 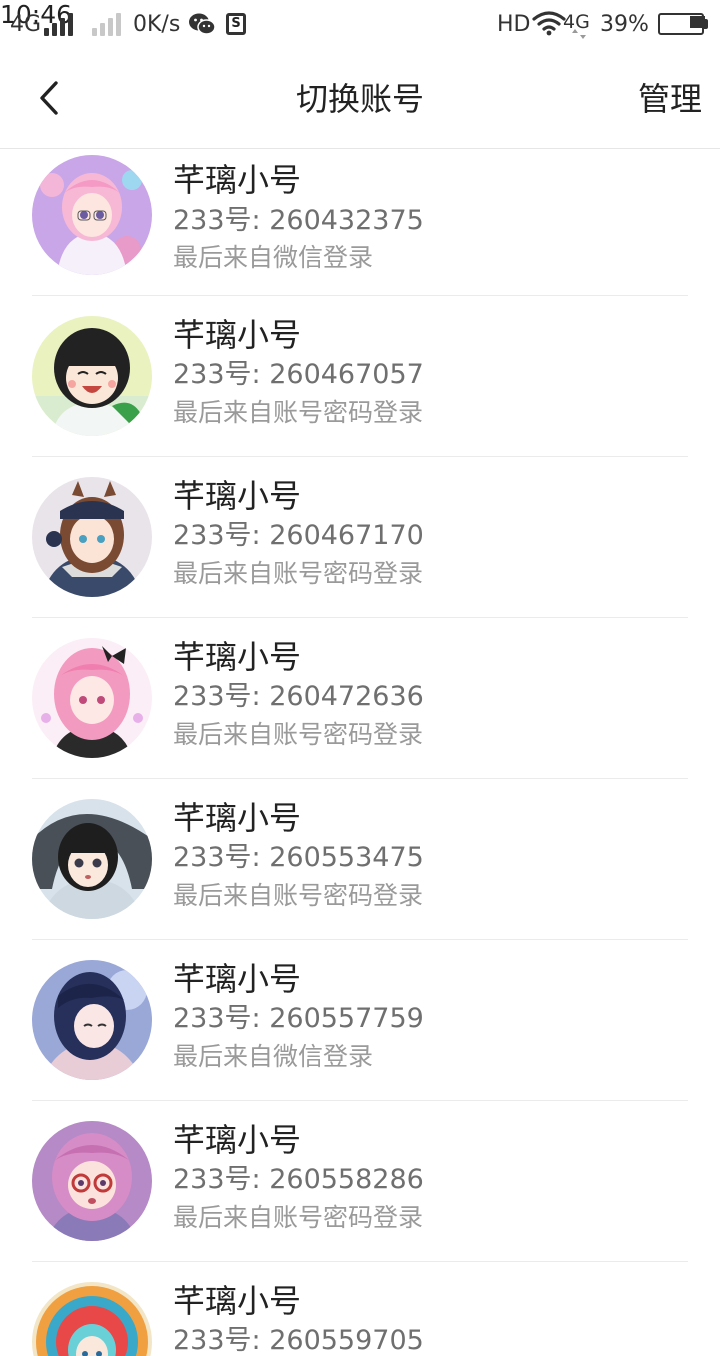 I want to click on account-item: 芊璃小号 233号: 260467057 最后来自账号密码登录, so click(x=360, y=376).